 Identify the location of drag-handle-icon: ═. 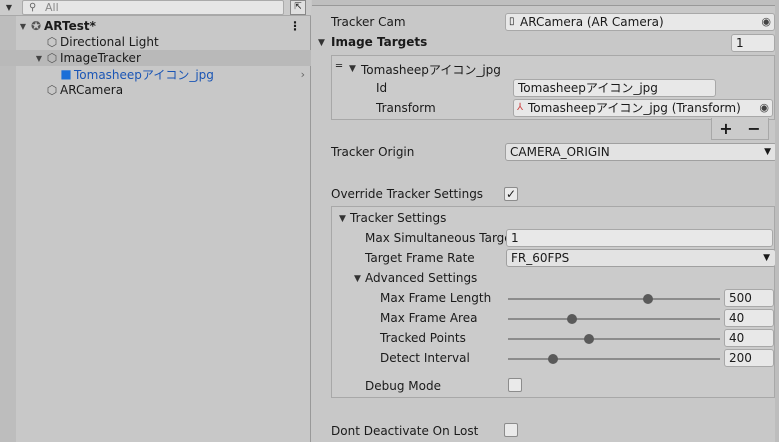
(339, 66).